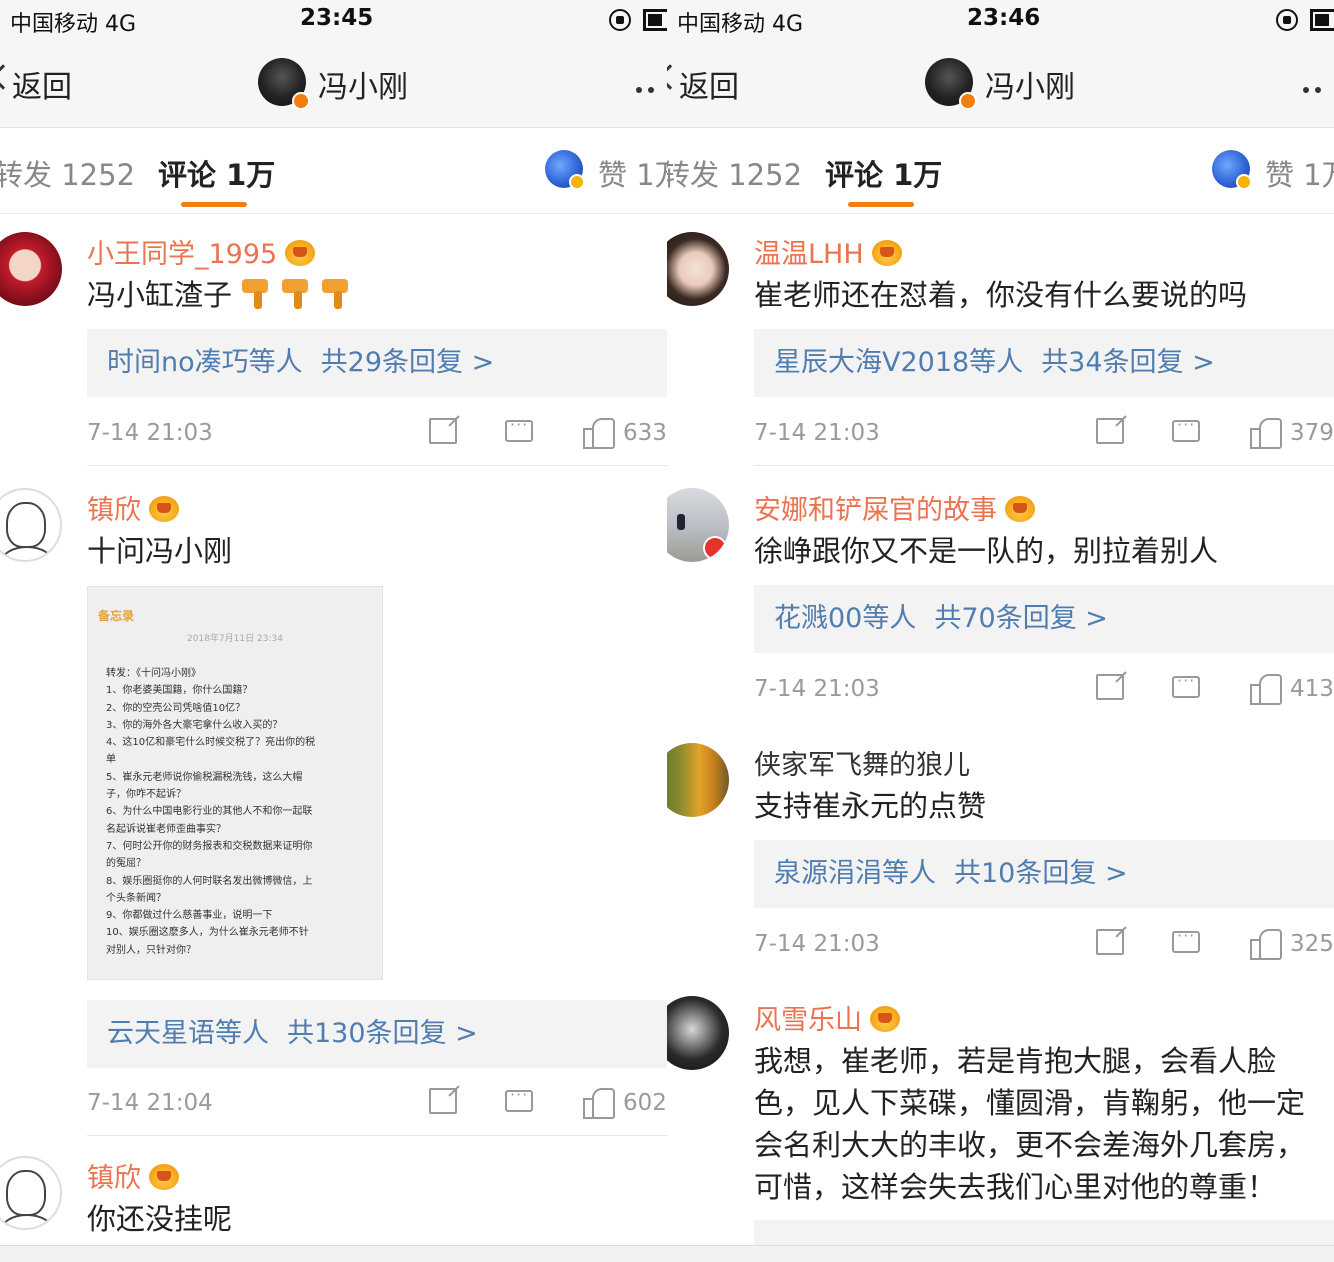 Image resolution: width=1334 pixels, height=1262 pixels. What do you see at coordinates (827, 1017) in the screenshot?
I see `comment-username: 风雪乐山` at bounding box center [827, 1017].